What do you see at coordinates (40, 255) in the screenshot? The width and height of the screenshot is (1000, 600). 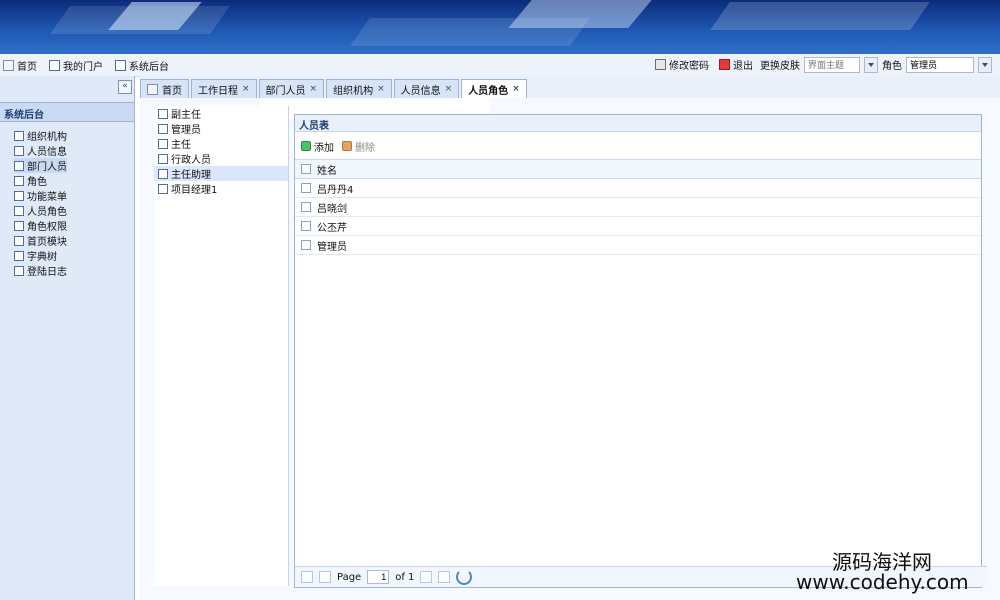 I see `nav-item: 字典树` at bounding box center [40, 255].